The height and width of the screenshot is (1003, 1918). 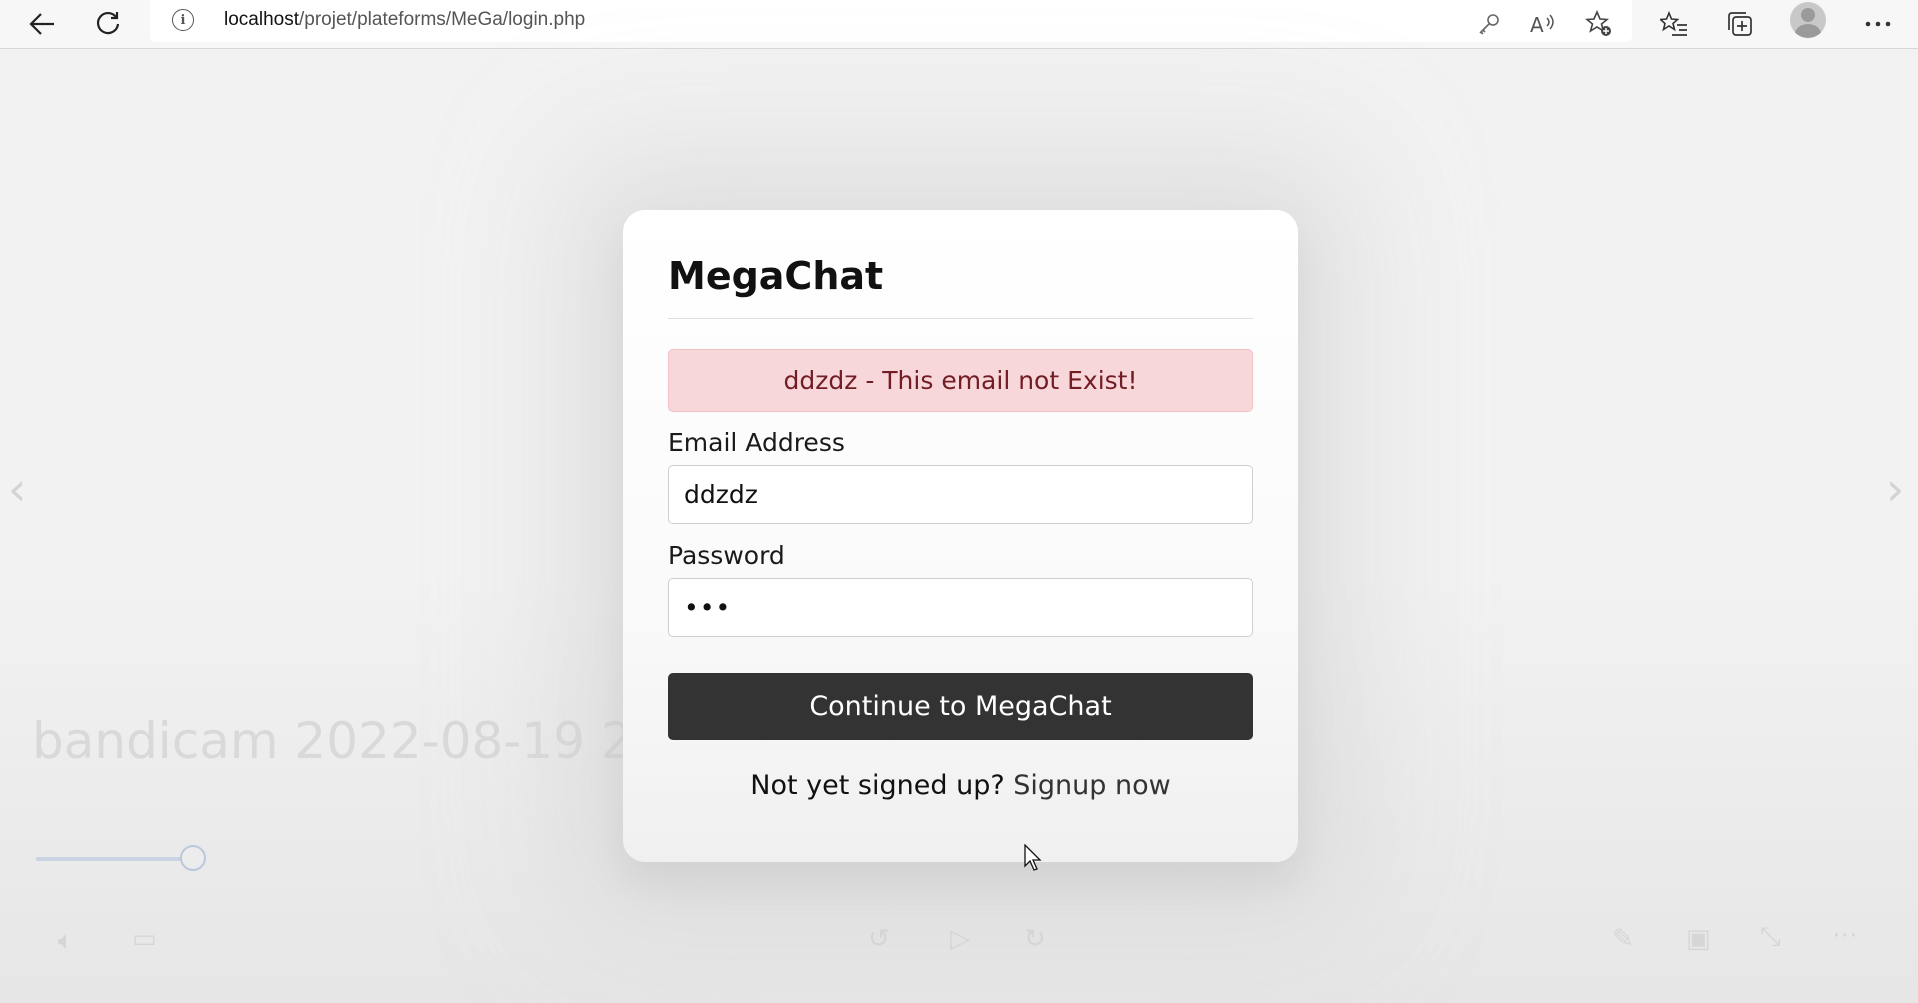 I want to click on volume-icon: 🔈︎, so click(x=66, y=941).